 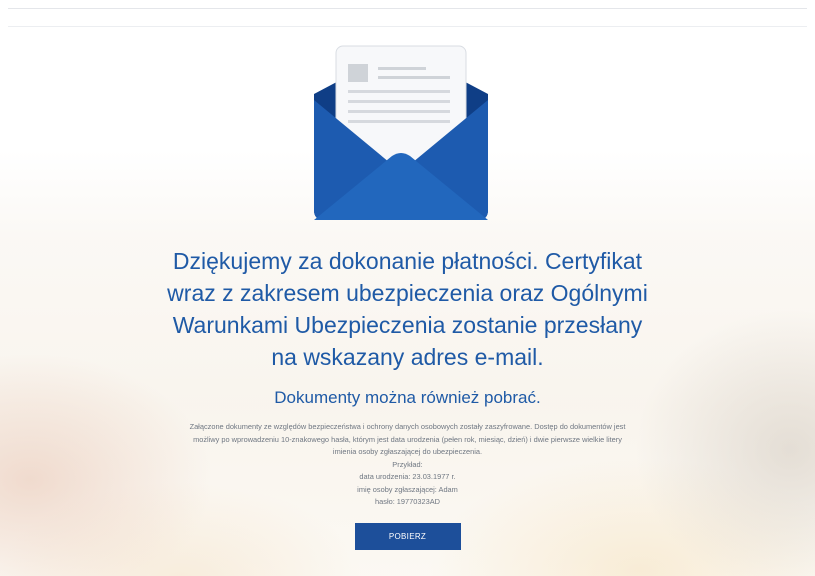 I want to click on envelope-with-letter-icon, so click(x=401, y=132).